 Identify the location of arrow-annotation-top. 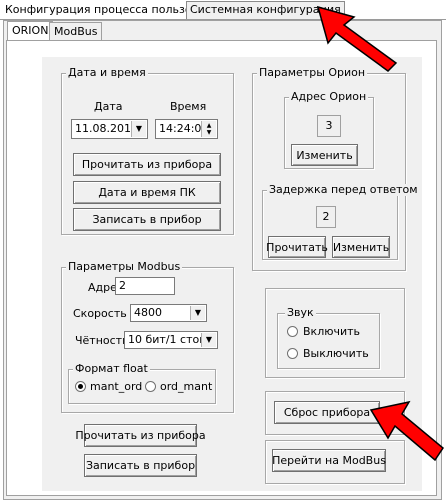
(357, 38).